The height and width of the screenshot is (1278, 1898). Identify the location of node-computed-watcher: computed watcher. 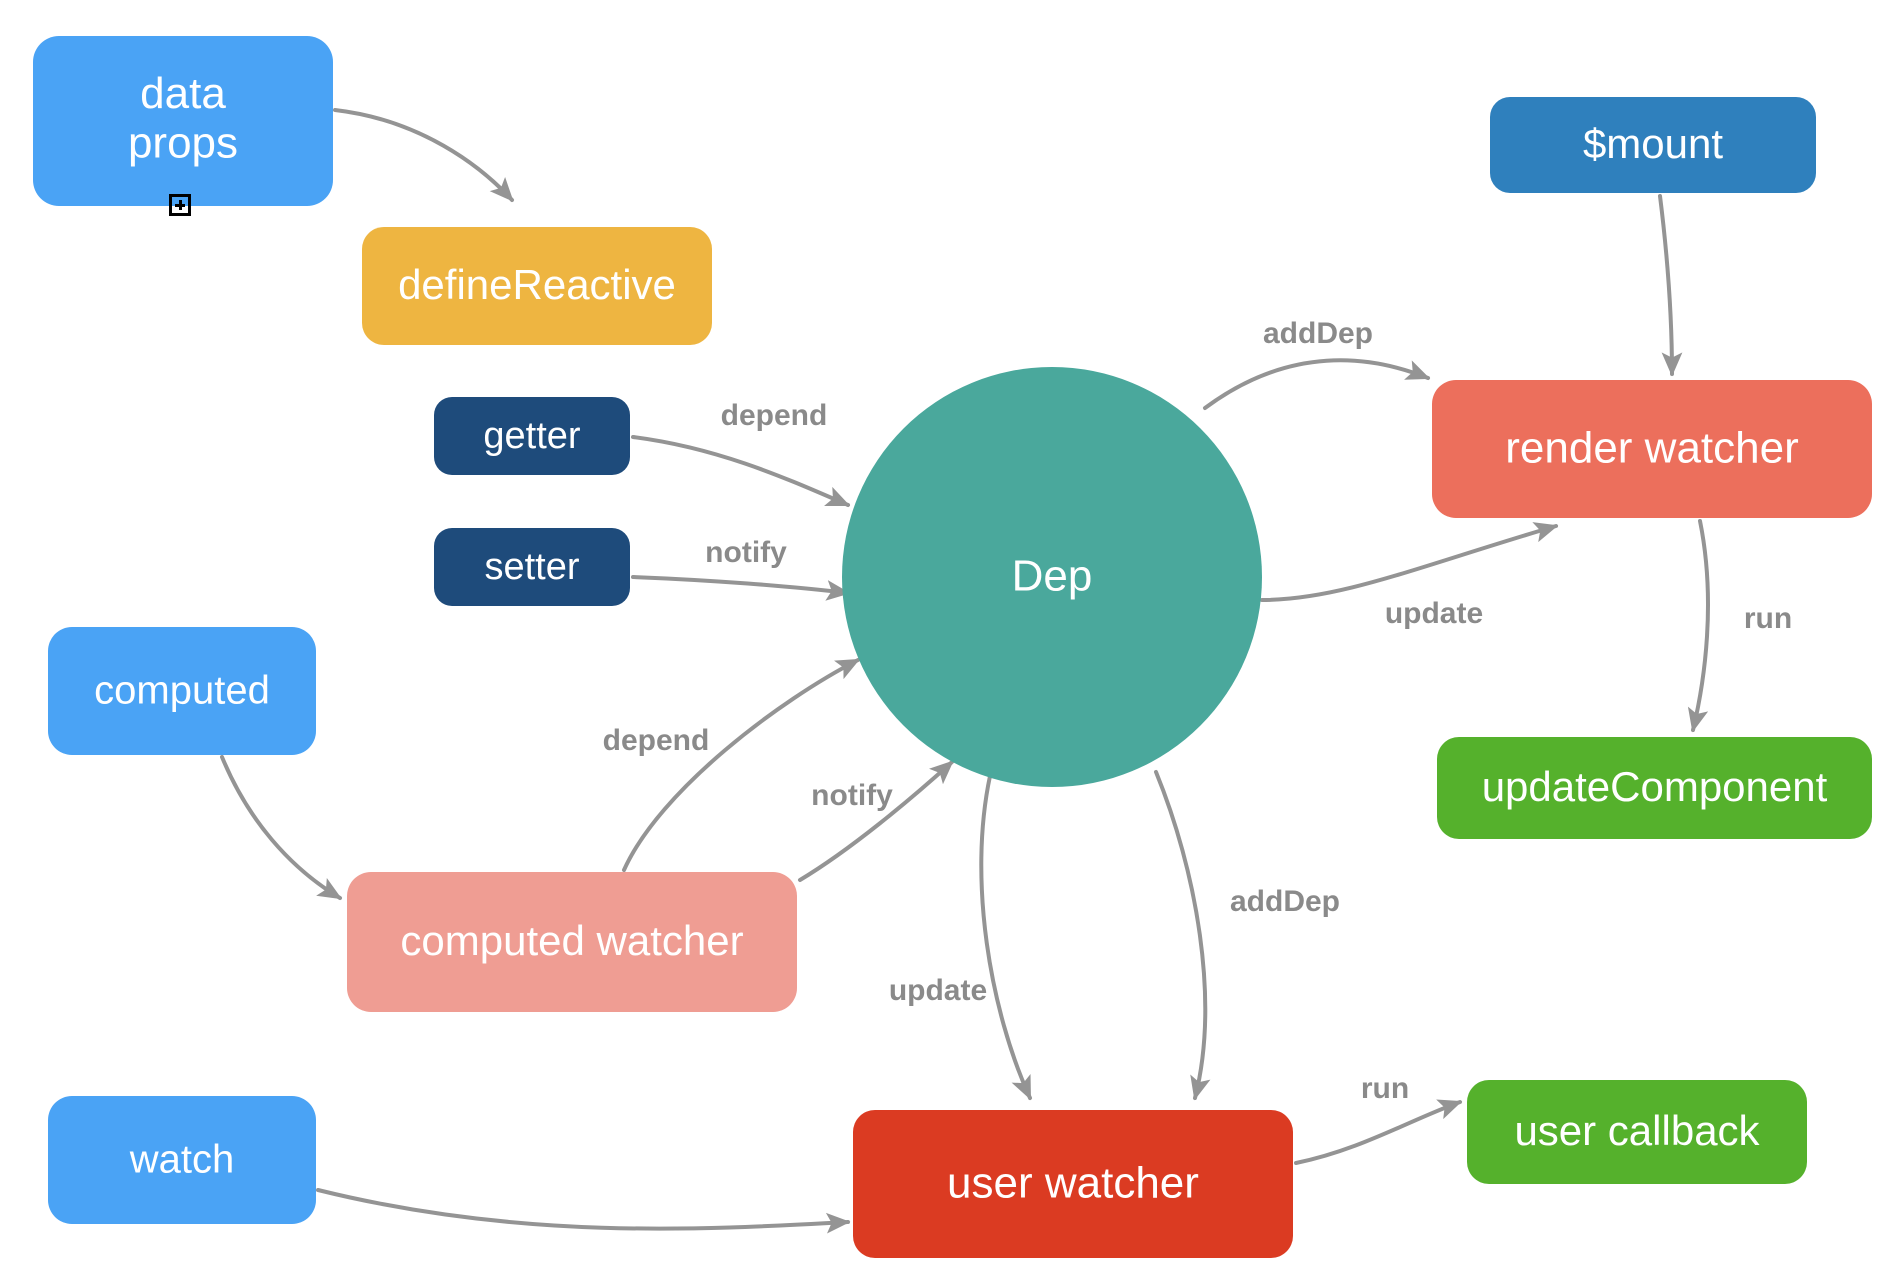
(572, 942).